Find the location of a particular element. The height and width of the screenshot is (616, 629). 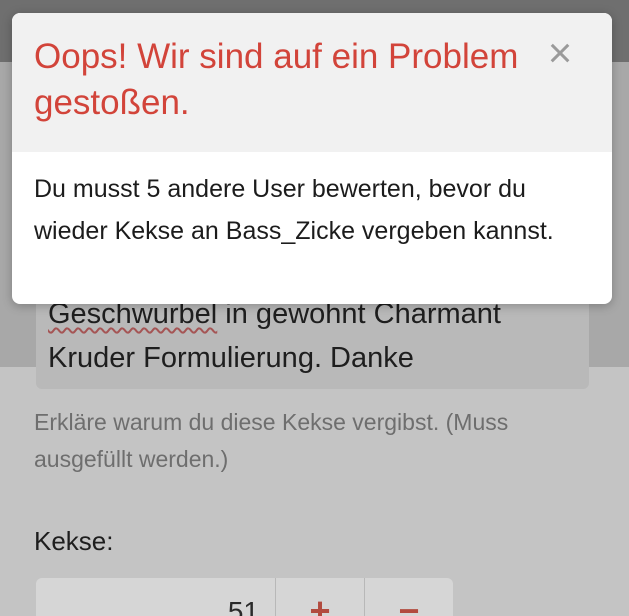

close-icon: × is located at coordinates (560, 53).